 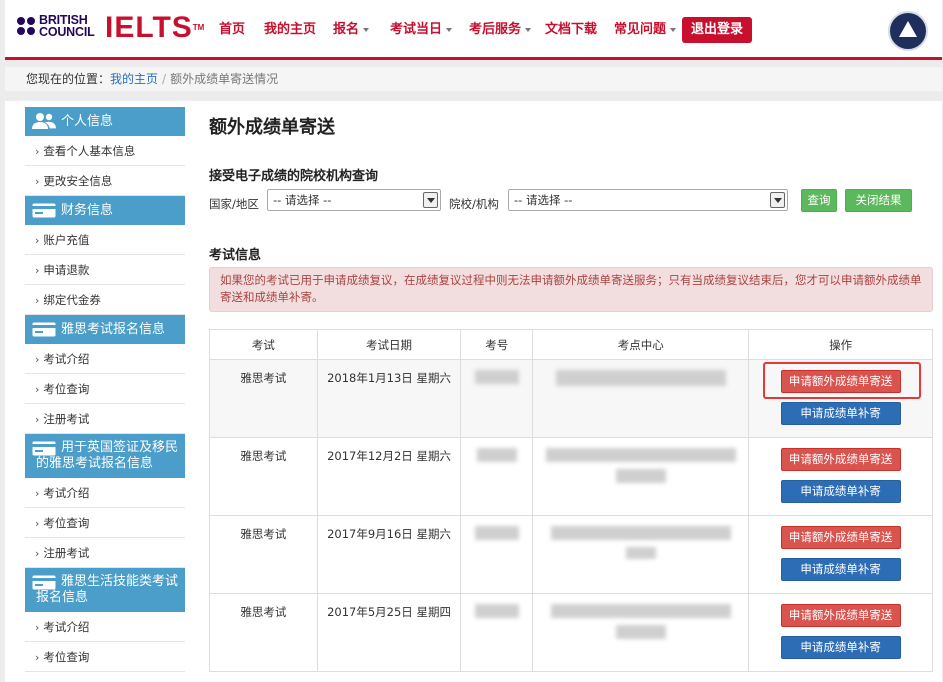 What do you see at coordinates (500, 30) in the screenshot?
I see `nav-after-test: 考后服务` at bounding box center [500, 30].